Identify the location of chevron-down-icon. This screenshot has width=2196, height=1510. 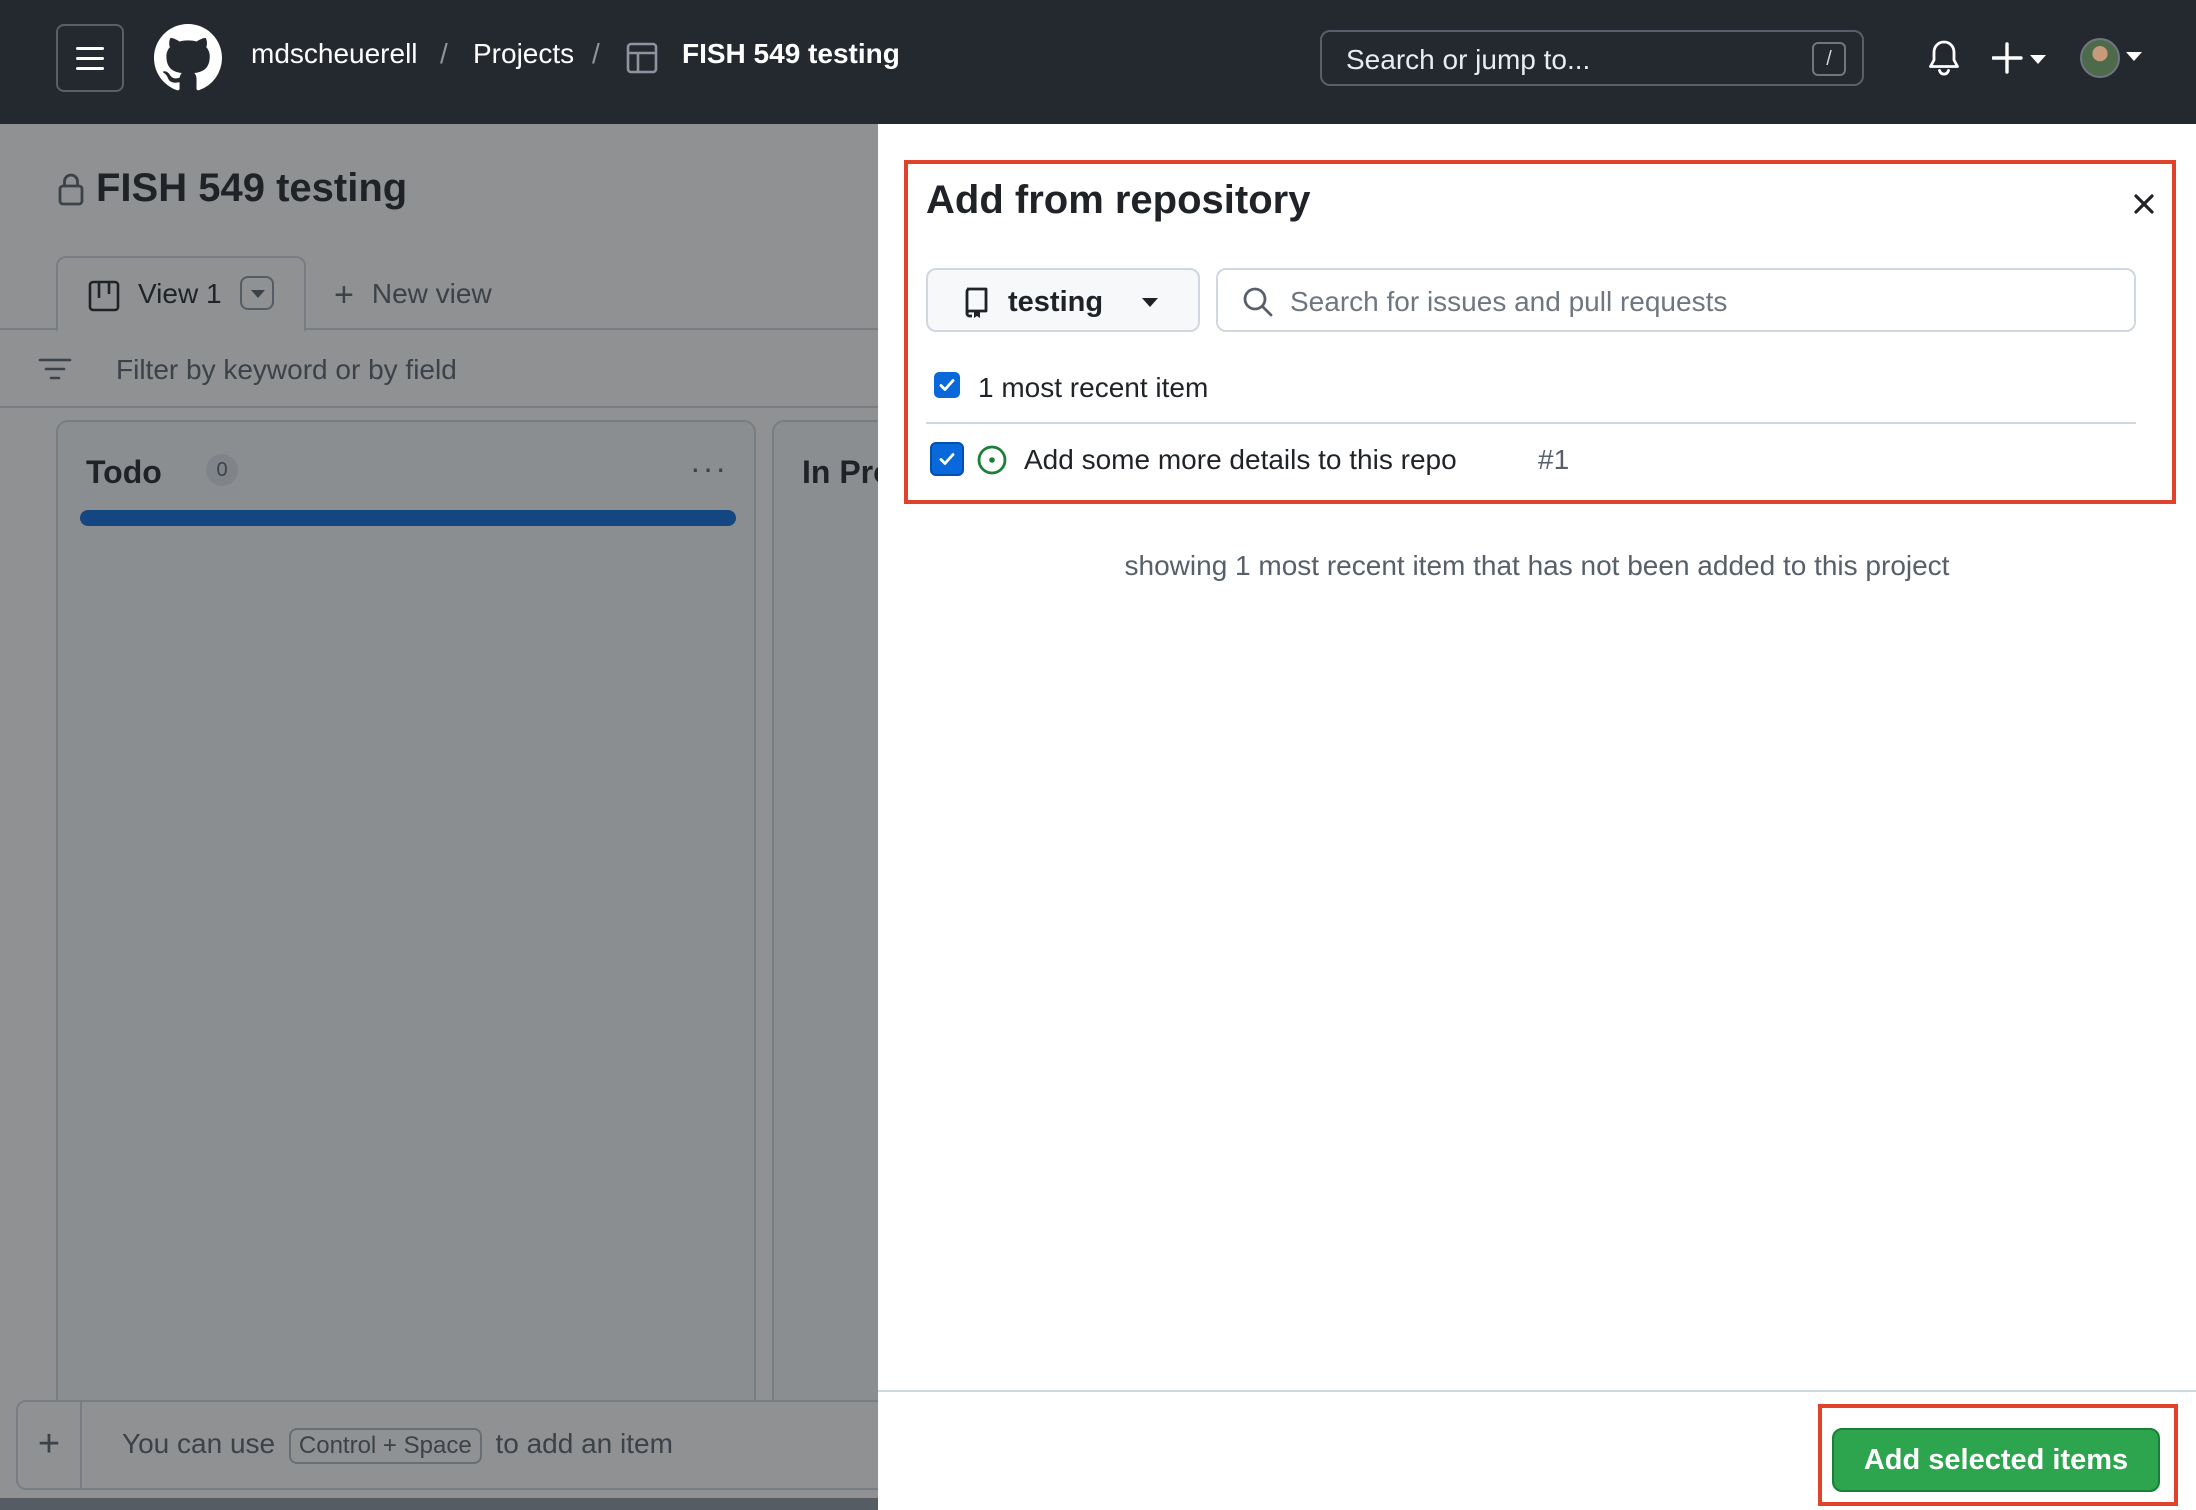
(2134, 56).